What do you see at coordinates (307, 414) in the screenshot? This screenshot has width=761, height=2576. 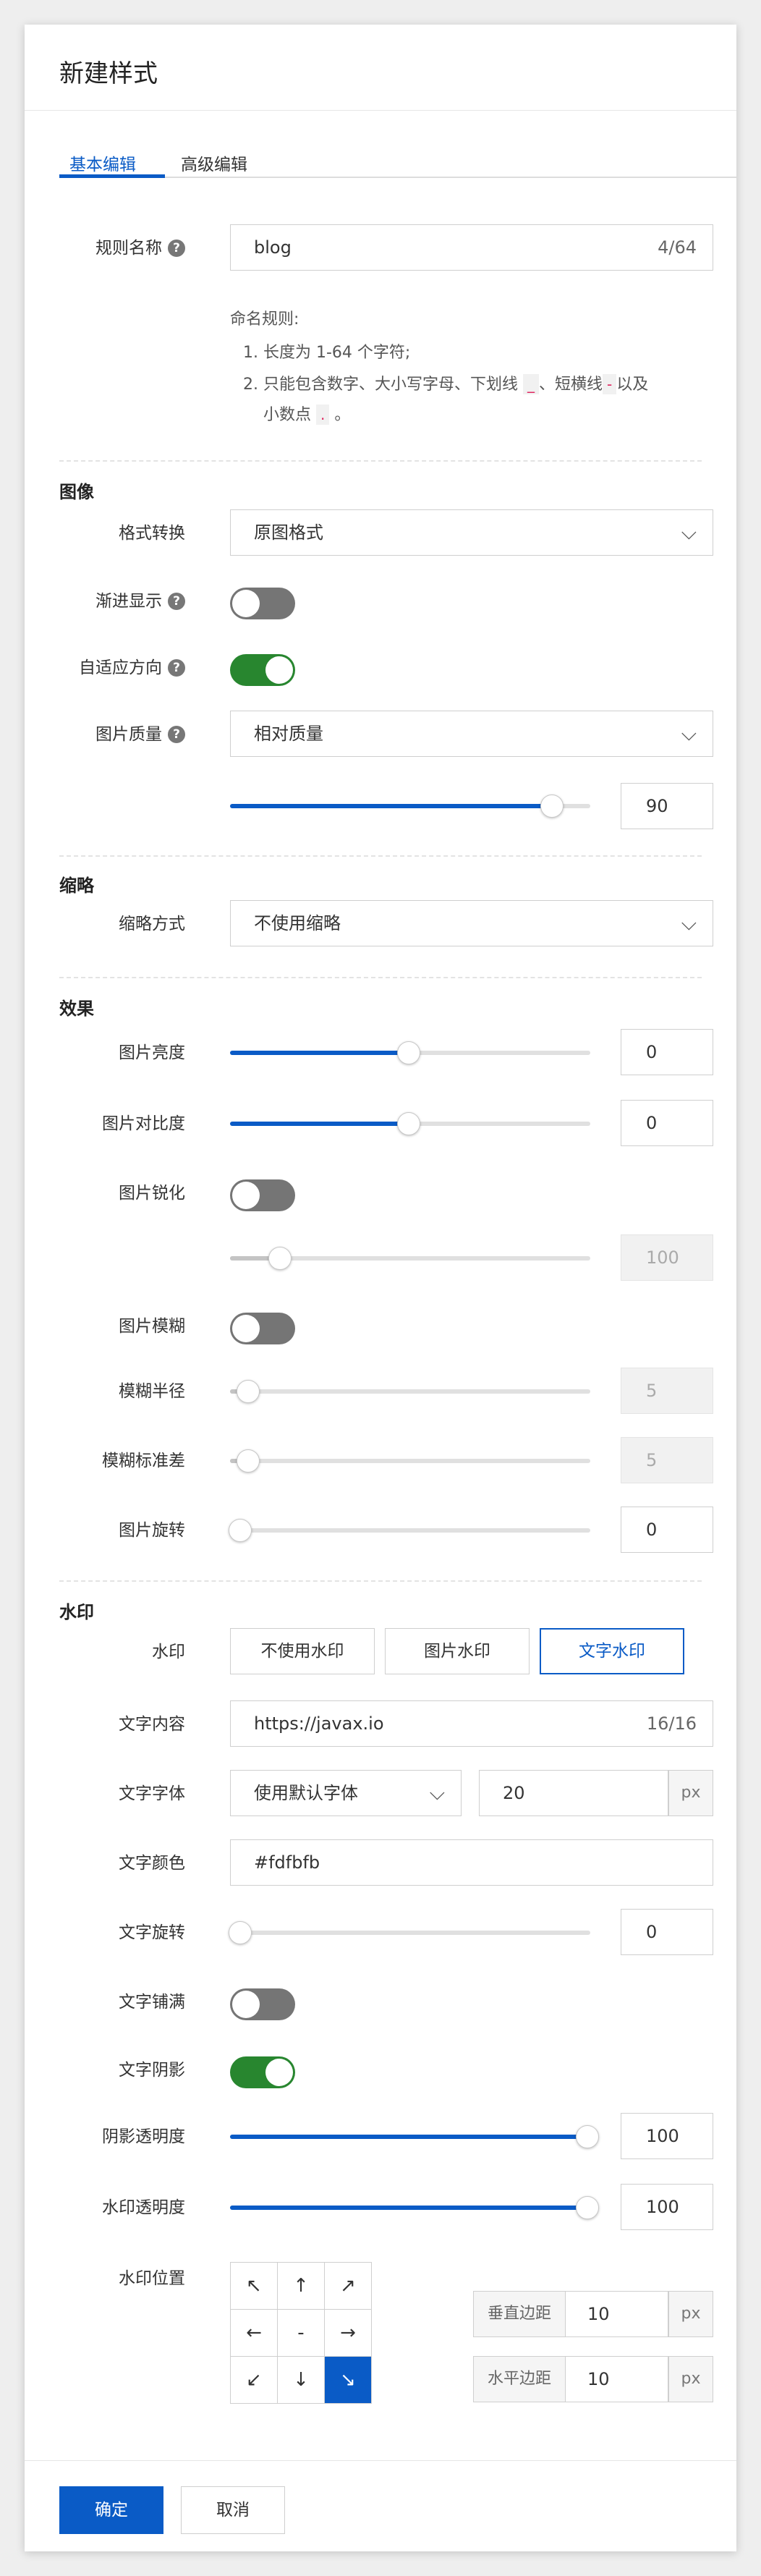 I see `naming-rule-2-cont: 小数点 . 。` at bounding box center [307, 414].